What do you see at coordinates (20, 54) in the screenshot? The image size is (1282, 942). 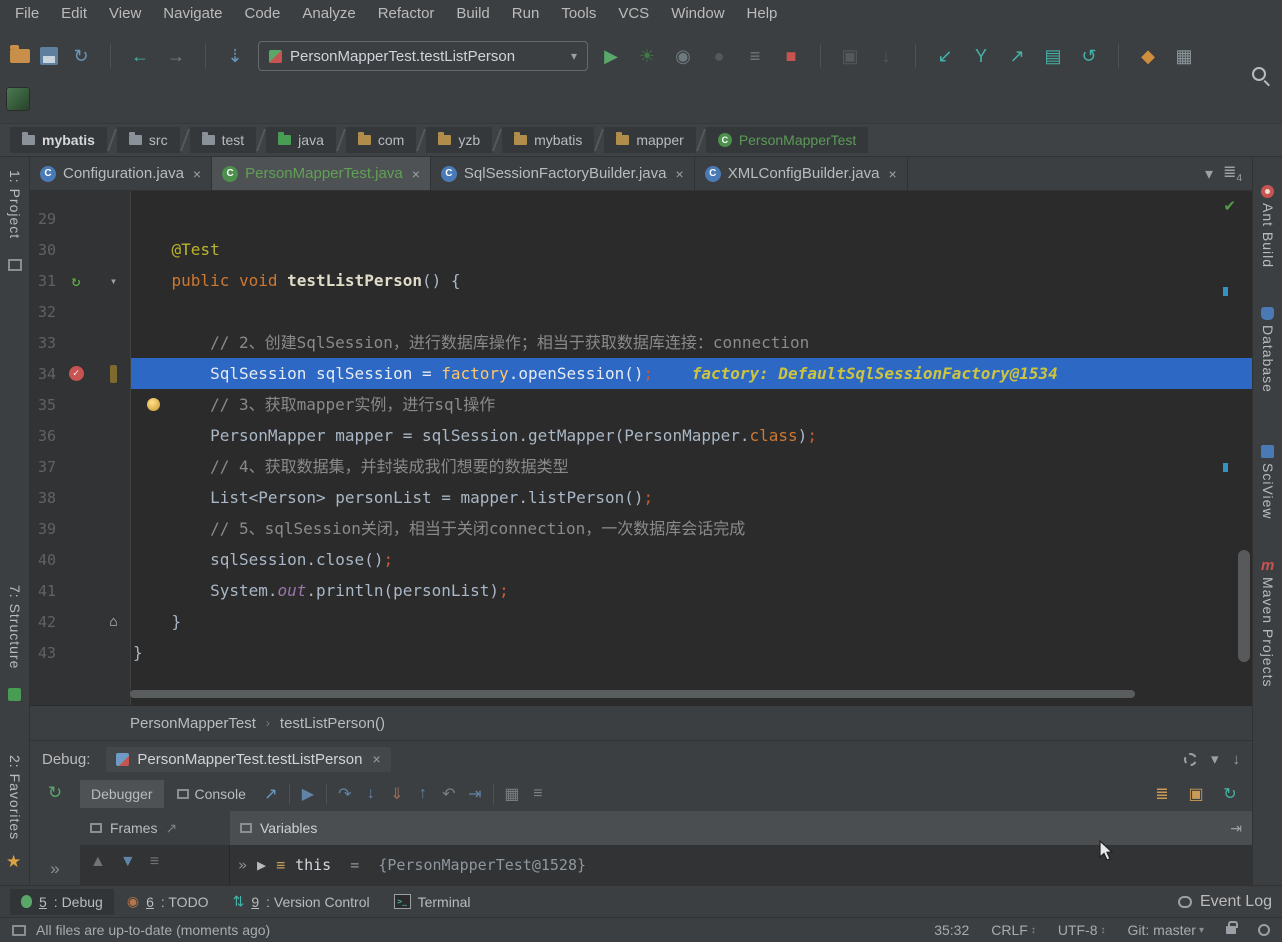 I see `open-project-icon` at bounding box center [20, 54].